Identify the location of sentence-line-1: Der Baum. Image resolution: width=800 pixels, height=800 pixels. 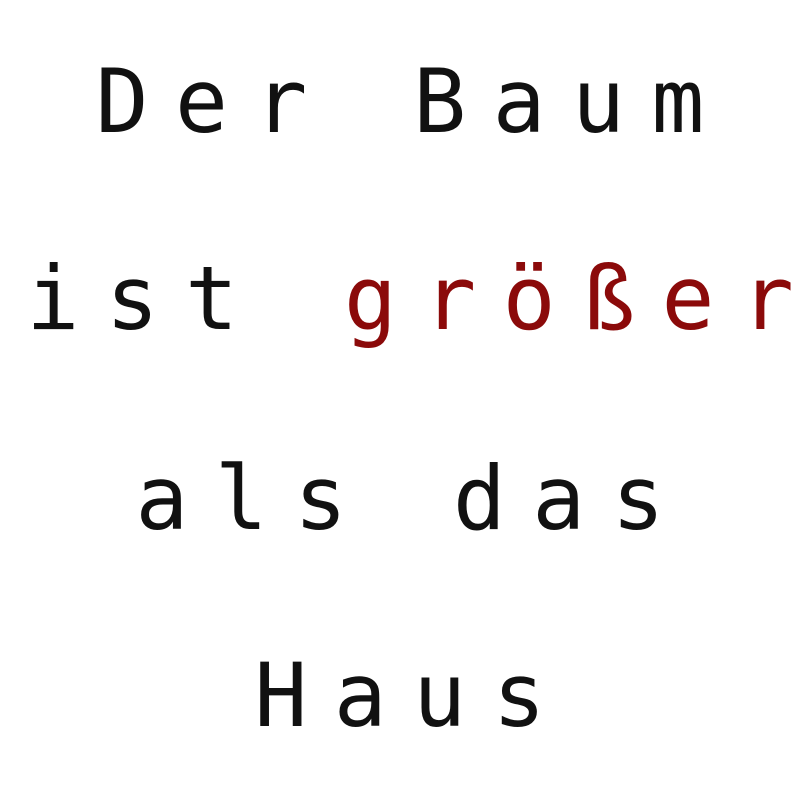
(413, 101).